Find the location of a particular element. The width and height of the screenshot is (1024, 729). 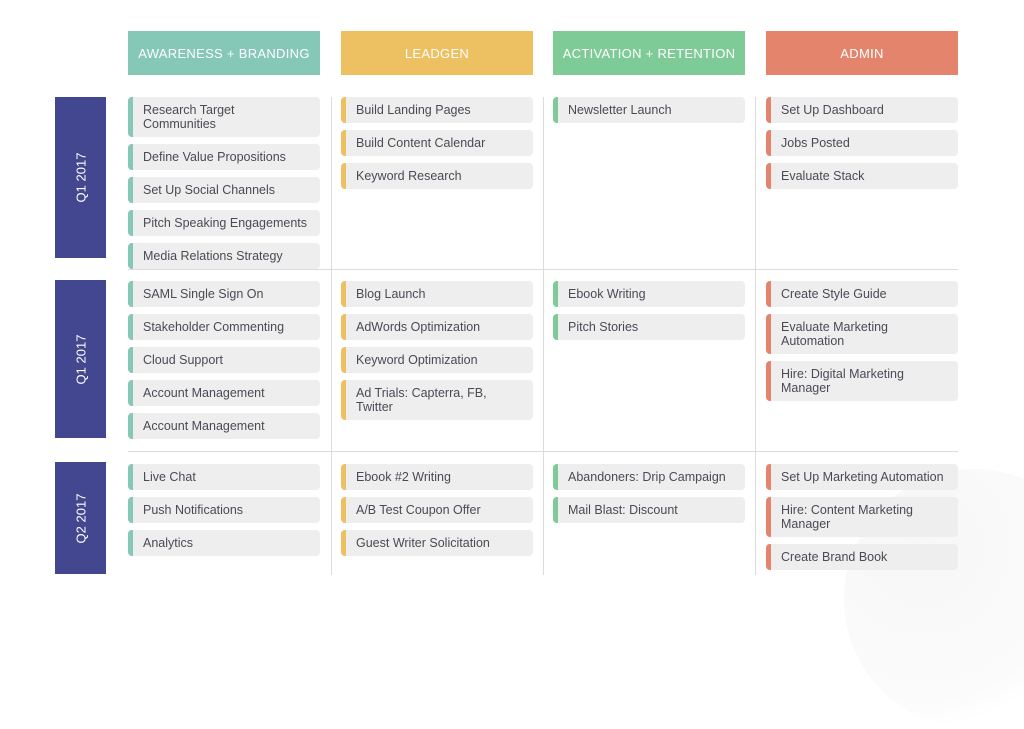

task-title: Build Content Calendar is located at coordinates (421, 143).